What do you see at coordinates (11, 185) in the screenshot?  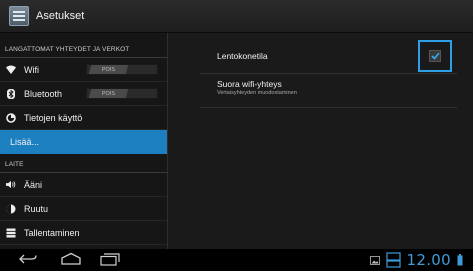 I see `volume-icon` at bounding box center [11, 185].